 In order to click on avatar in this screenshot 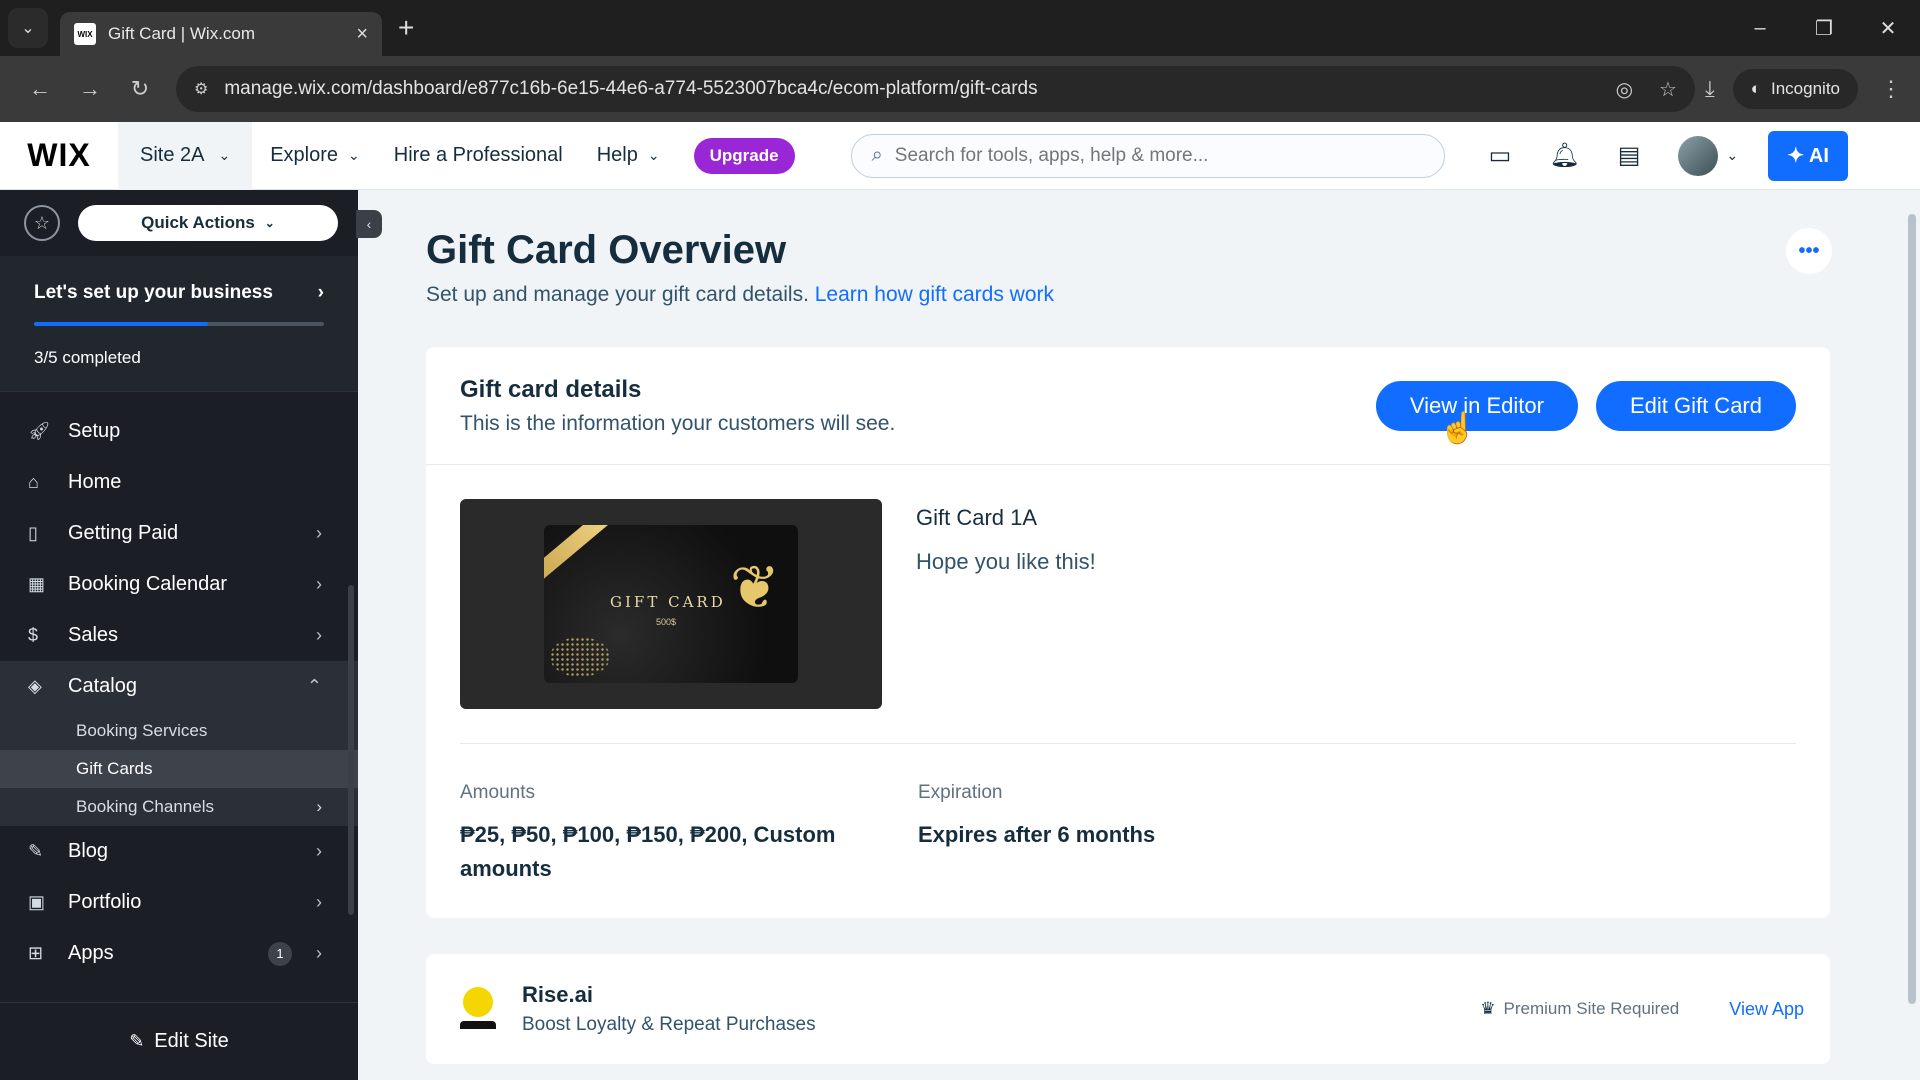, I will do `click(1698, 155)`.